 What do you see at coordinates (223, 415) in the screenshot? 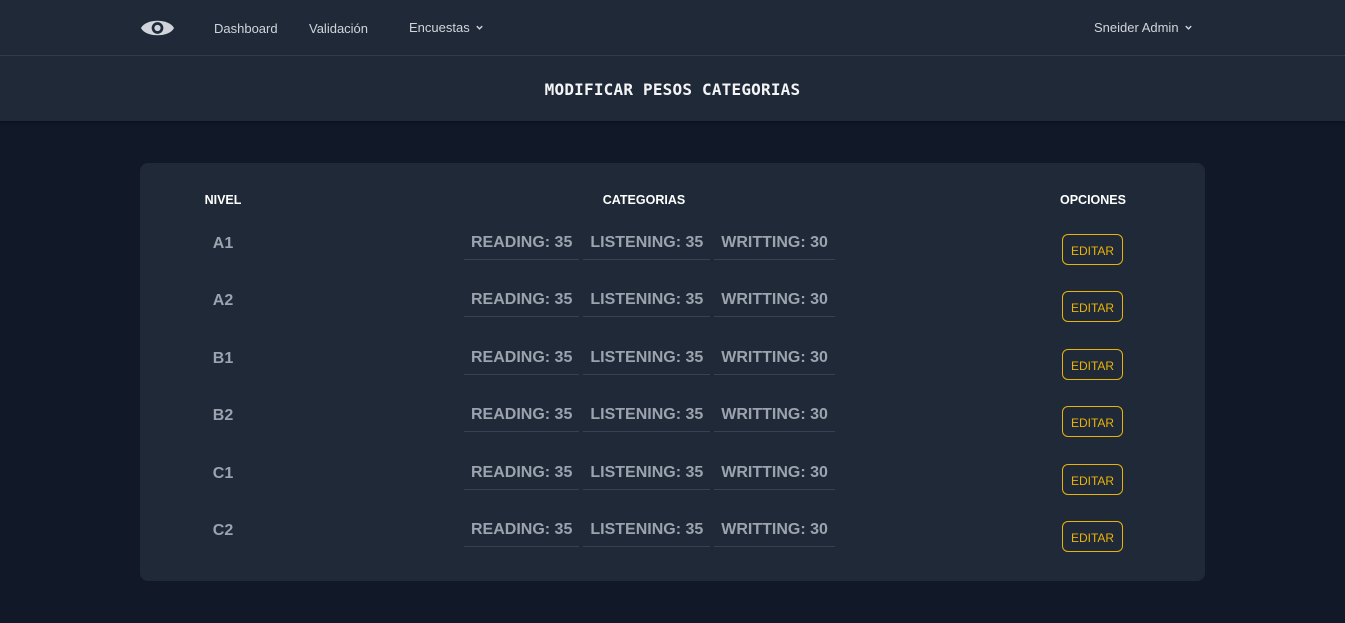
I see `level-label: B2` at bounding box center [223, 415].